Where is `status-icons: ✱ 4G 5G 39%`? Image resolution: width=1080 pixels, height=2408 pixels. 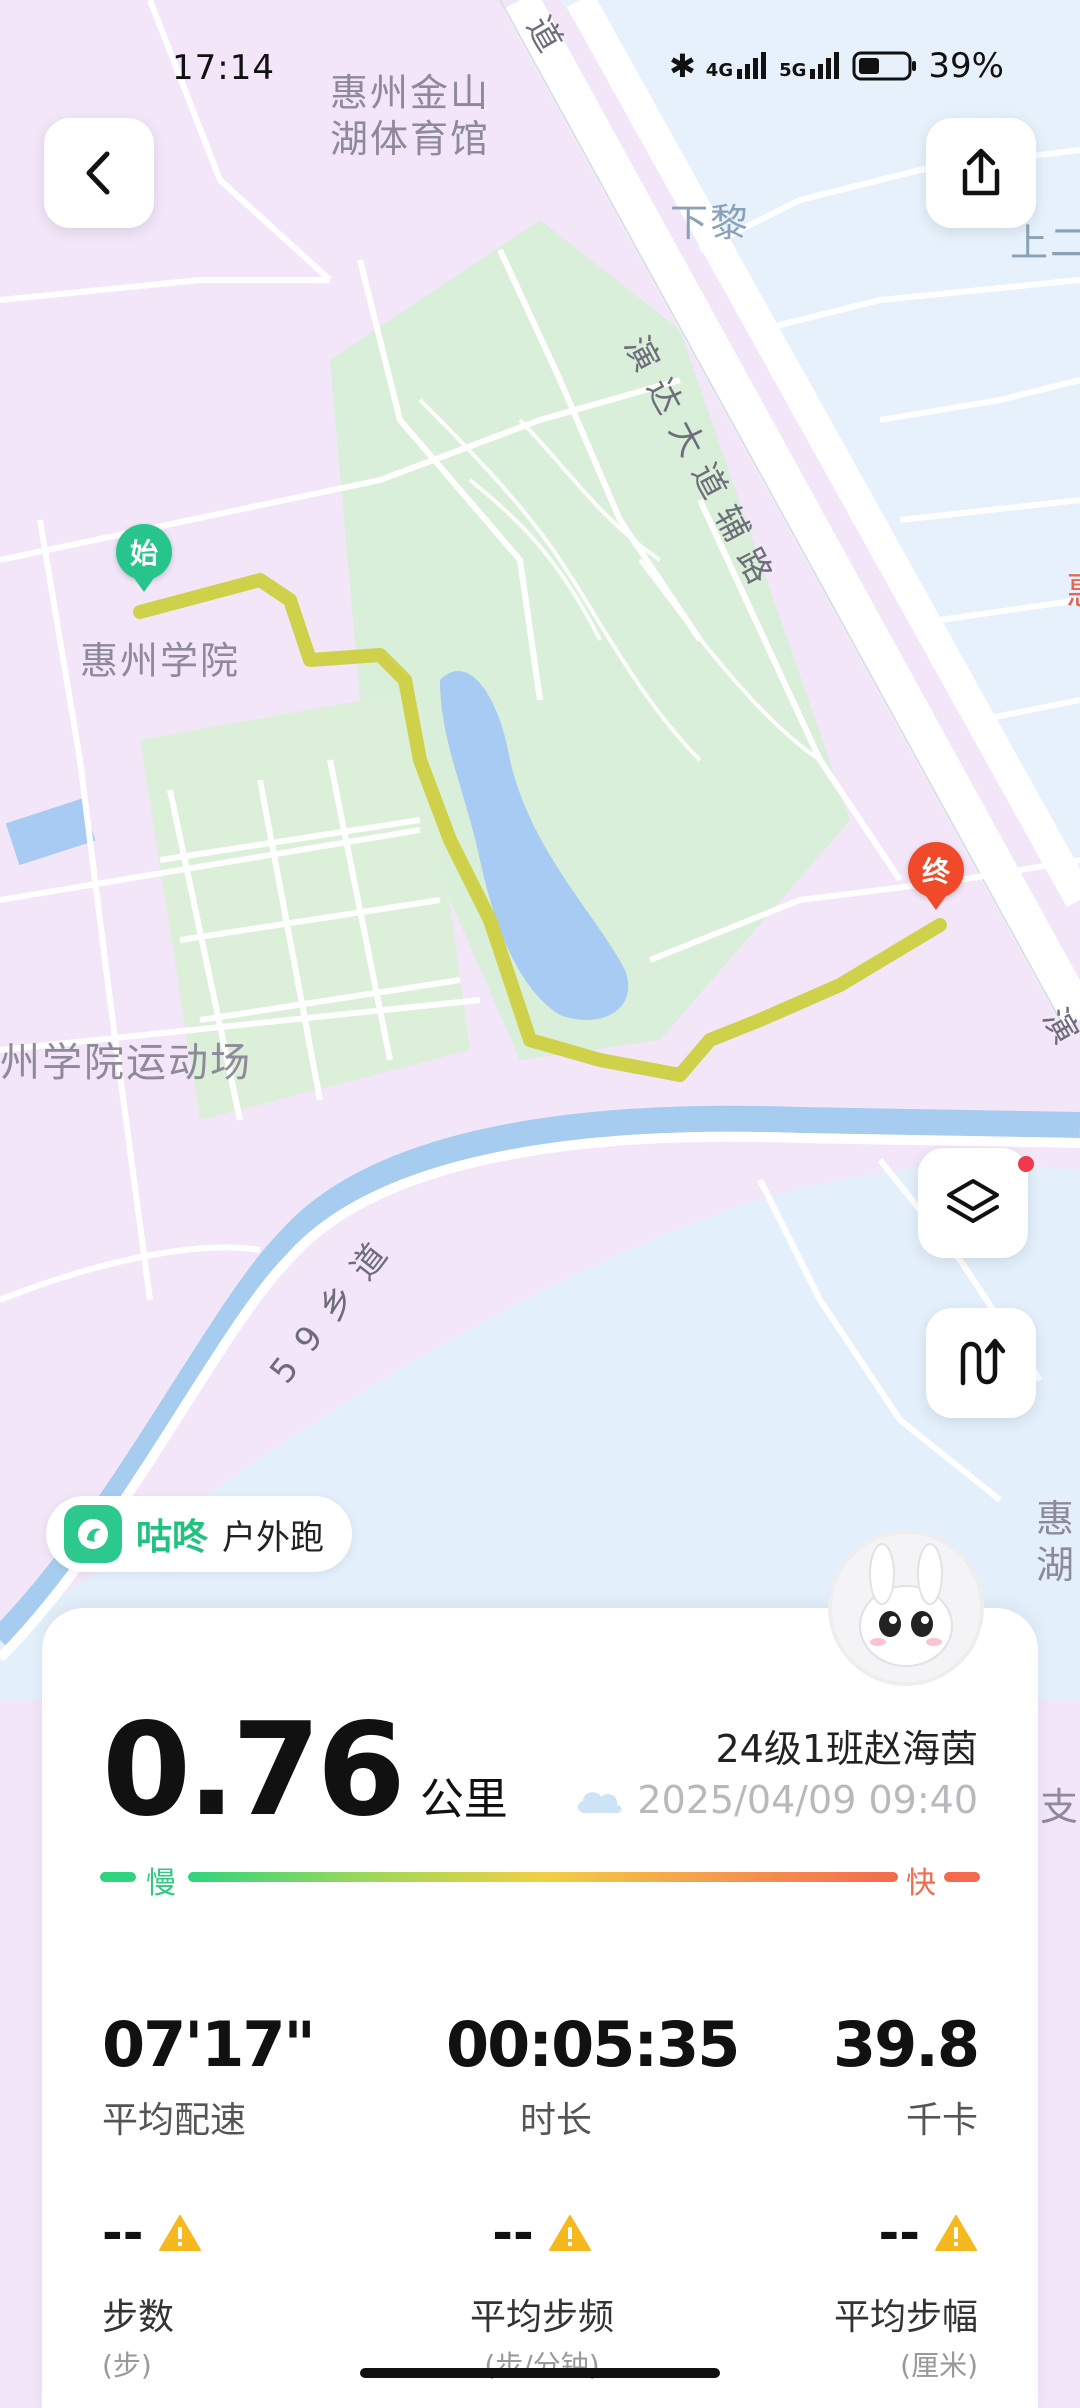
status-icons: ✱ 4G 5G 39% is located at coordinates (836, 66).